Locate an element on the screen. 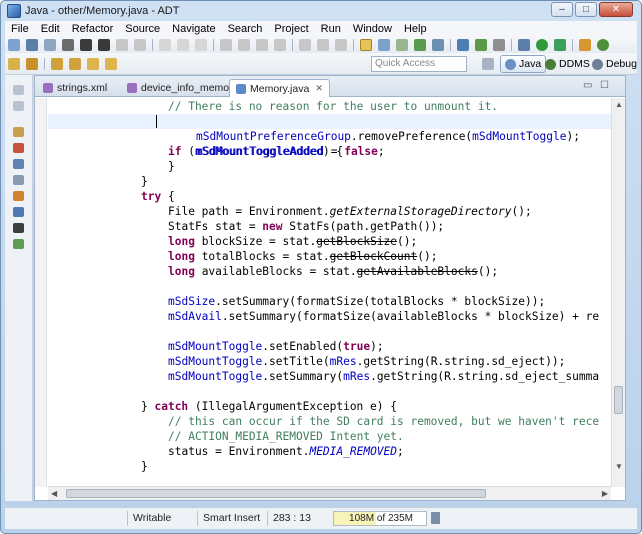  tab-label: strings.xml is located at coordinates (82, 88).